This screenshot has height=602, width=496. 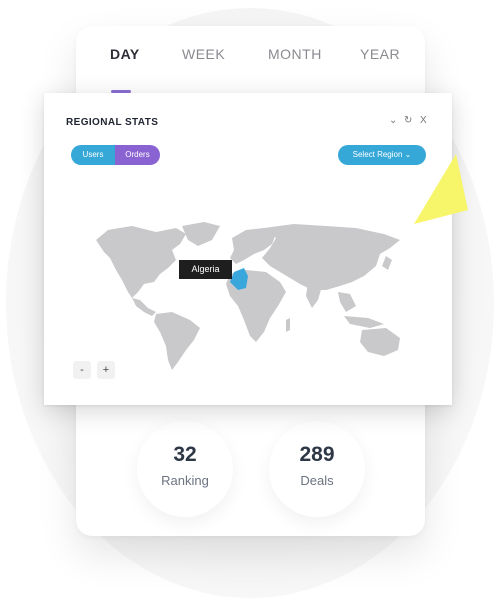 What do you see at coordinates (185, 454) in the screenshot?
I see `ranking-value: 32` at bounding box center [185, 454].